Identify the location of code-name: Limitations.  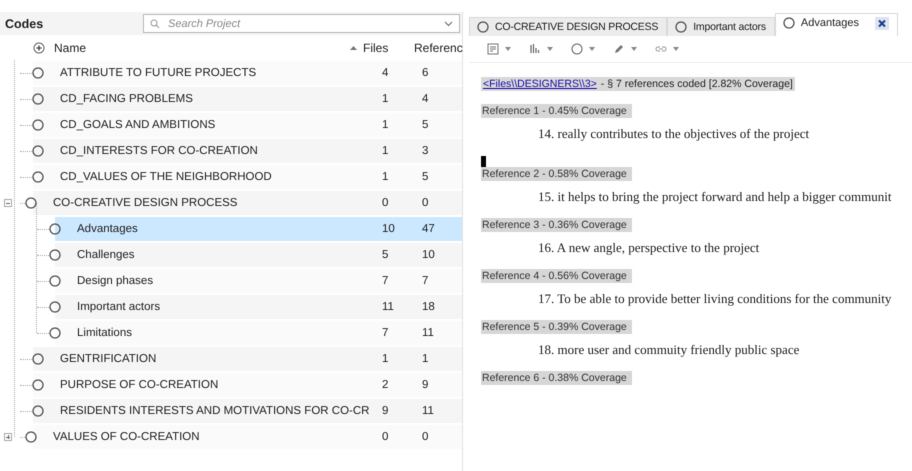
(104, 333).